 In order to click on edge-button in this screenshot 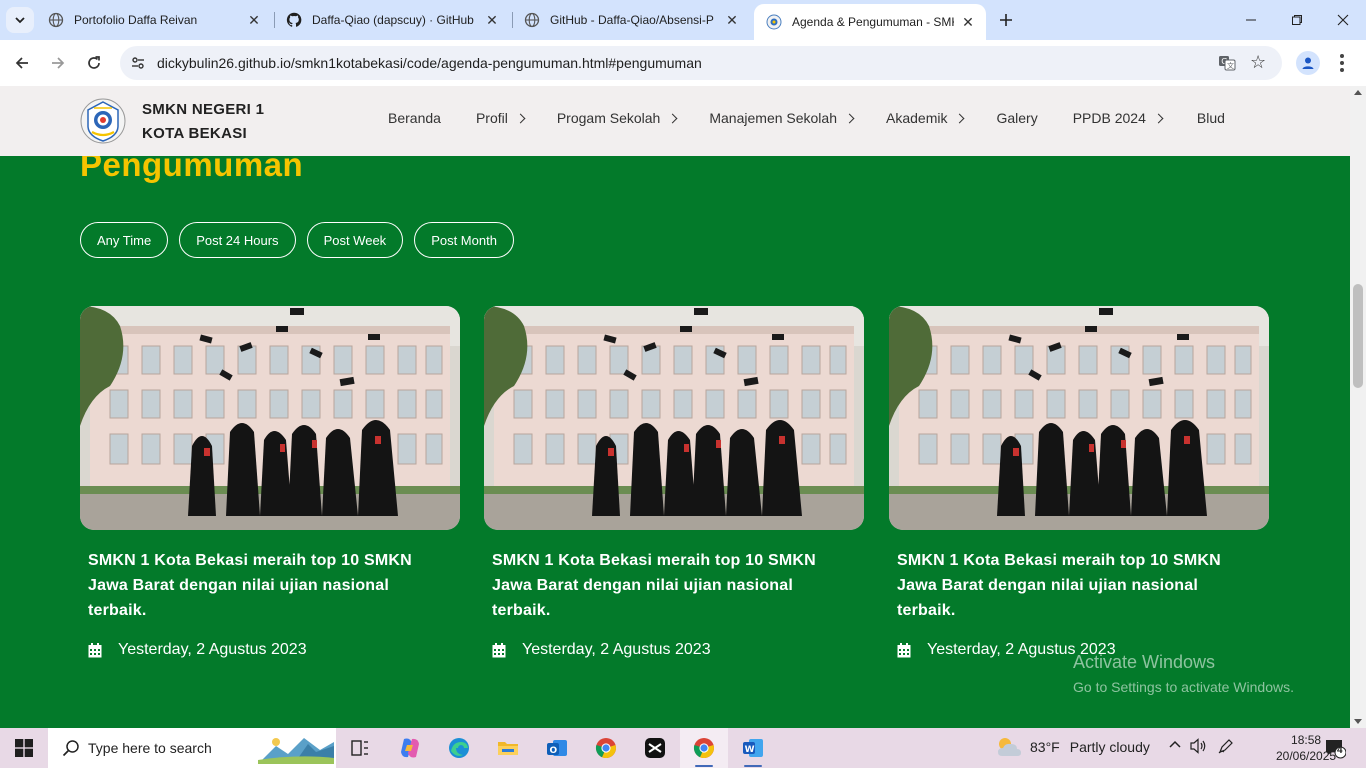, I will do `click(459, 748)`.